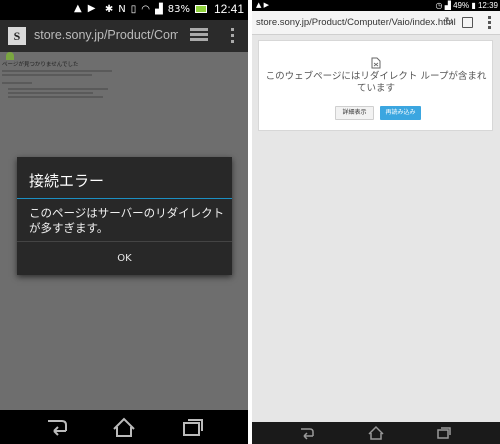 This screenshot has width=500, height=444. Describe the element at coordinates (146, 9) in the screenshot. I see `wifi-icon: ◠` at that location.